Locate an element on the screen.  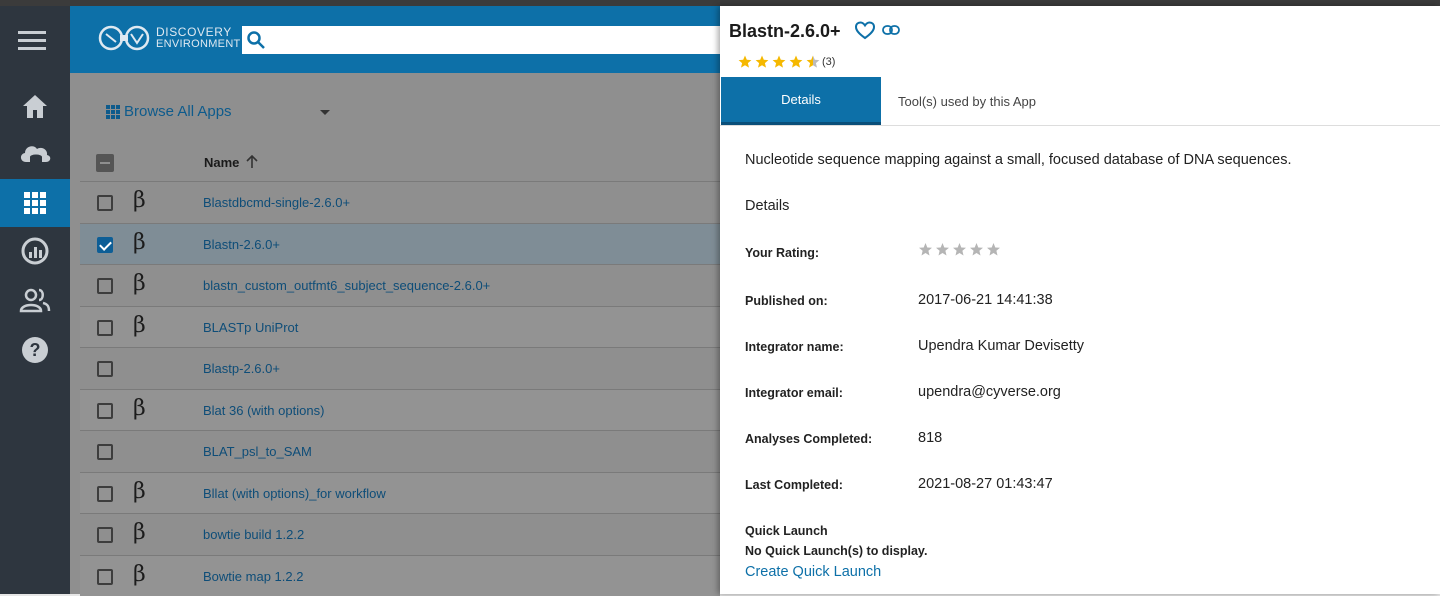
table-row: β Blastdbcmd-single-2.6.0+ is located at coordinates (400, 202).